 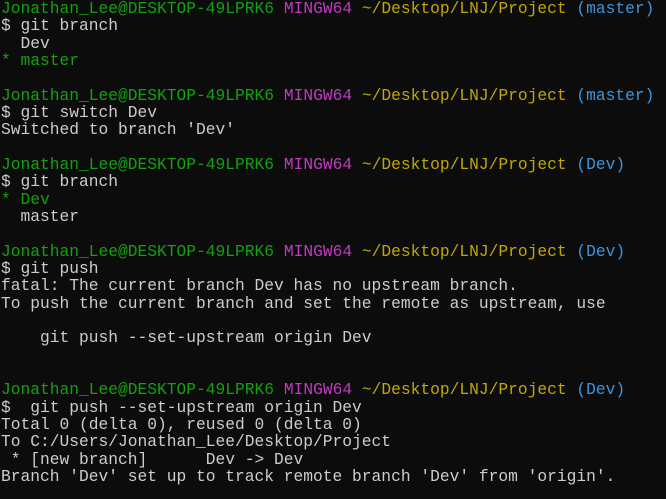 I want to click on output-line: Switched to branch 'Dev', so click(x=333, y=129).